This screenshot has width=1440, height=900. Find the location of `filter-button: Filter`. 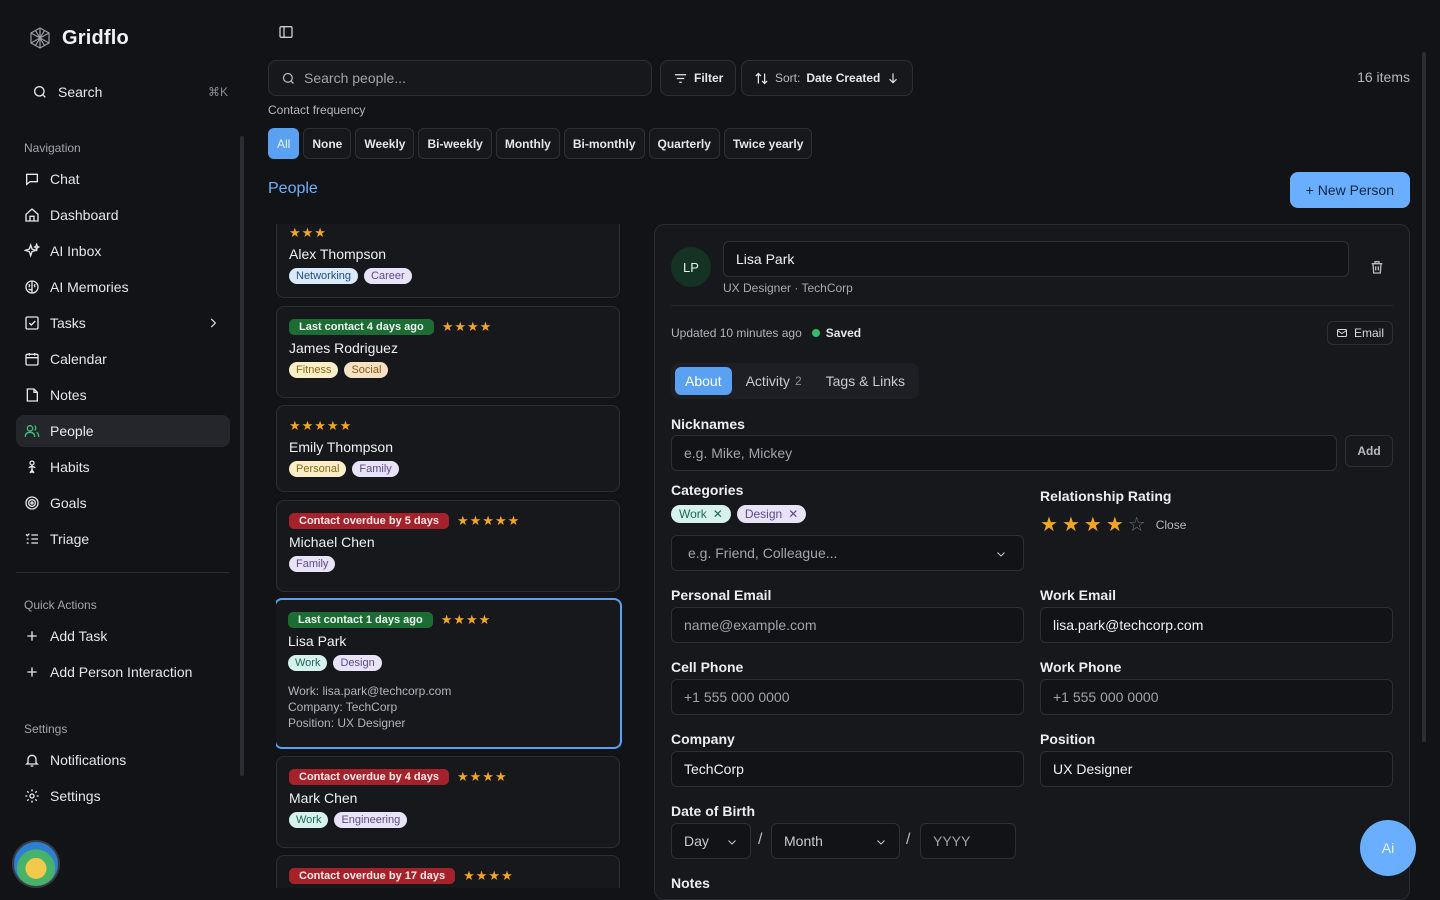

filter-button: Filter is located at coordinates (698, 78).